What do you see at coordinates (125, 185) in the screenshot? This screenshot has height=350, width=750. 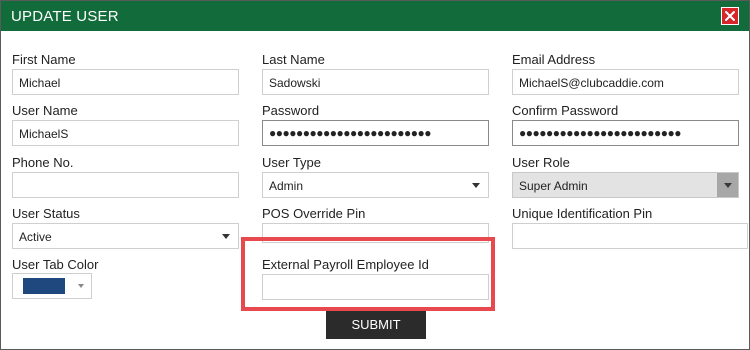 I see `phone-field` at bounding box center [125, 185].